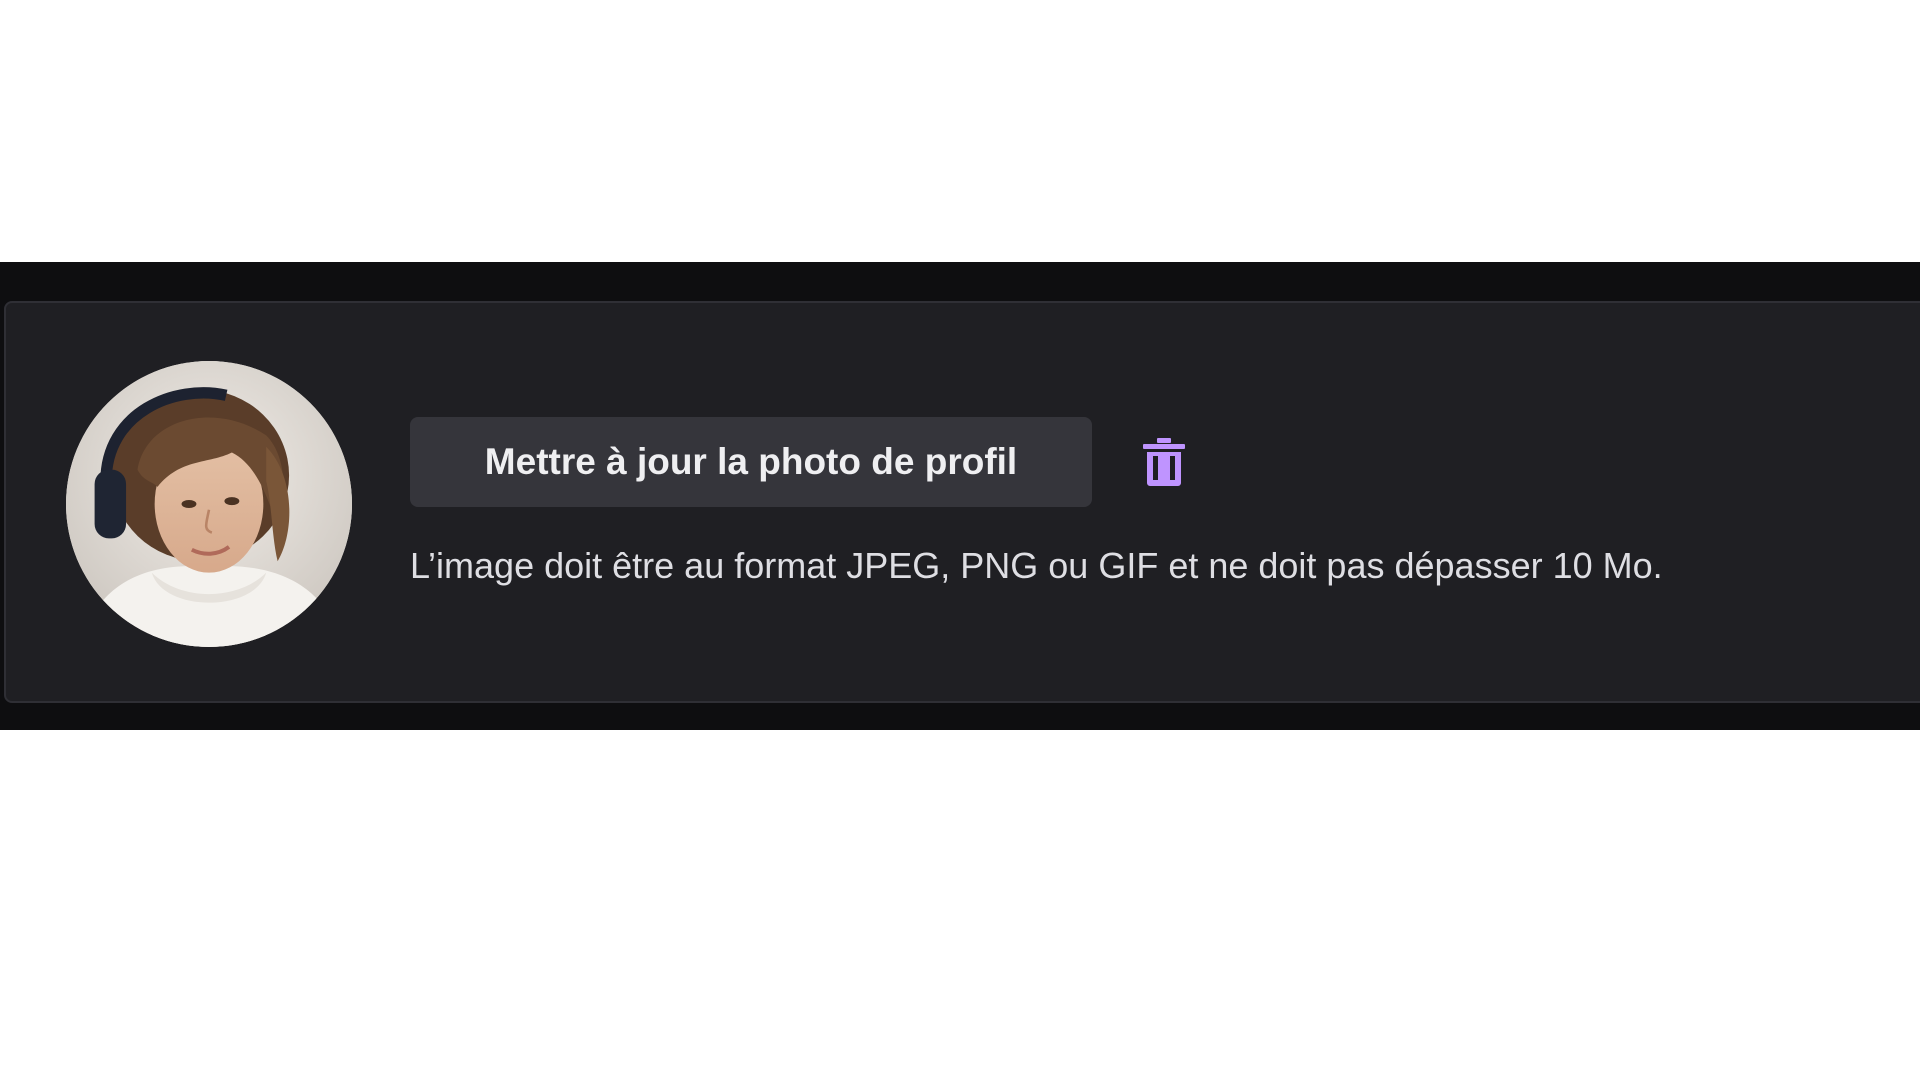 This screenshot has height=1080, width=1920. What do you see at coordinates (209, 504) in the screenshot?
I see `avatar` at bounding box center [209, 504].